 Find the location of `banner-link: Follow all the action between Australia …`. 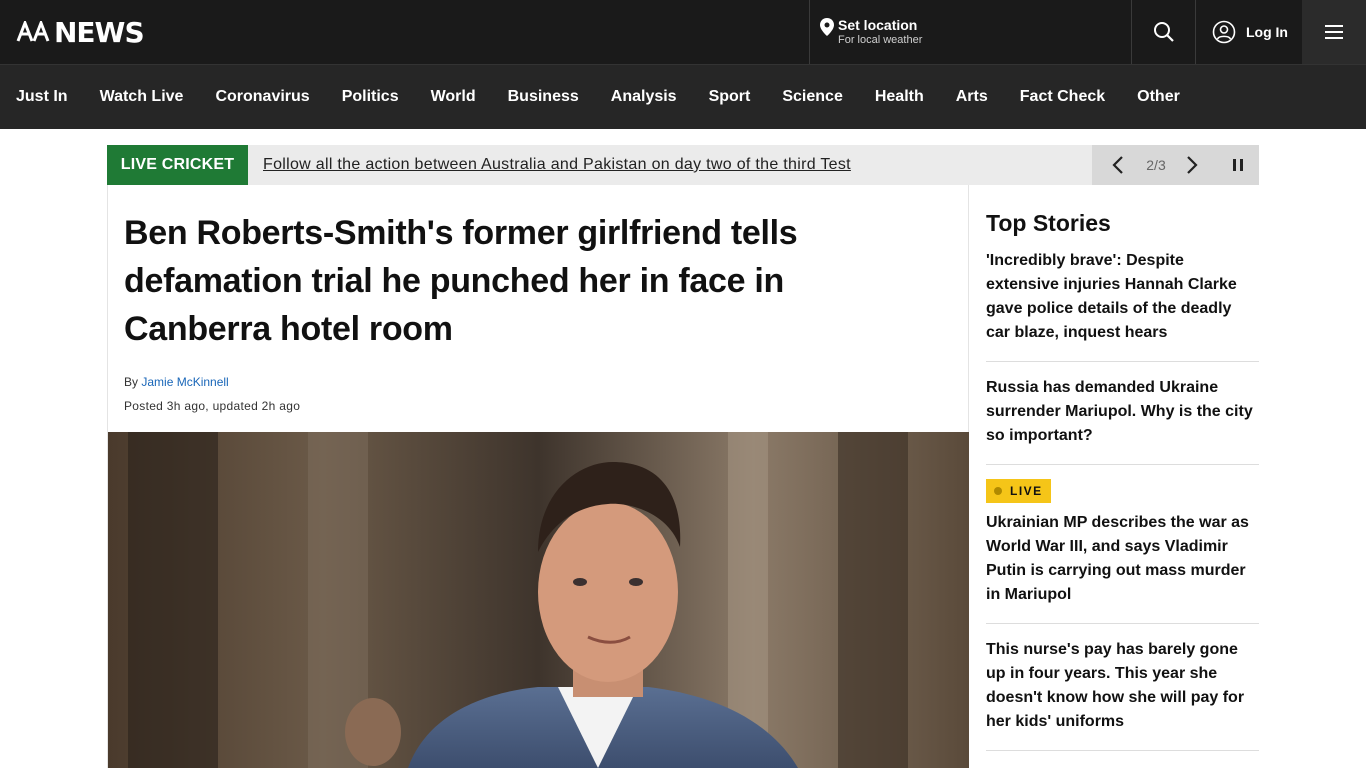

banner-link: Follow all the action between Australia … is located at coordinates (557, 165).